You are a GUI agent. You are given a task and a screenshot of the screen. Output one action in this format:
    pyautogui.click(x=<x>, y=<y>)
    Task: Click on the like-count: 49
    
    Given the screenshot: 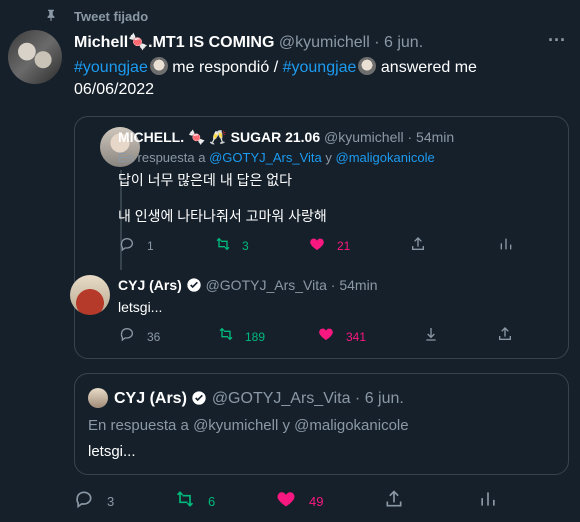 What is the action you would take?
    pyautogui.click(x=316, y=501)
    